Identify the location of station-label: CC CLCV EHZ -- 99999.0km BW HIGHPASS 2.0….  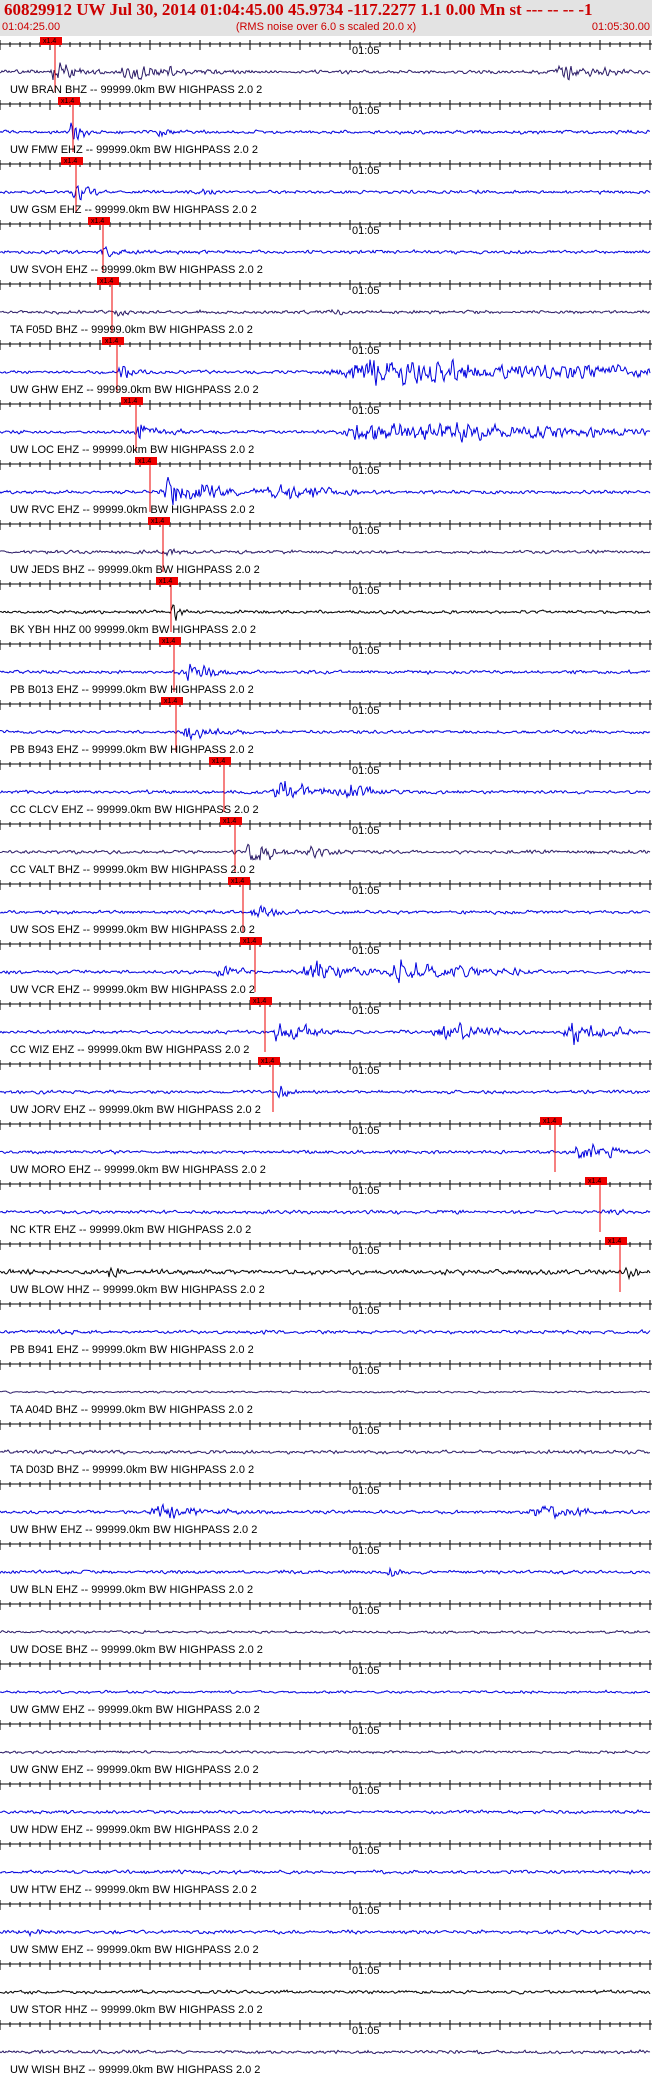
(134, 810).